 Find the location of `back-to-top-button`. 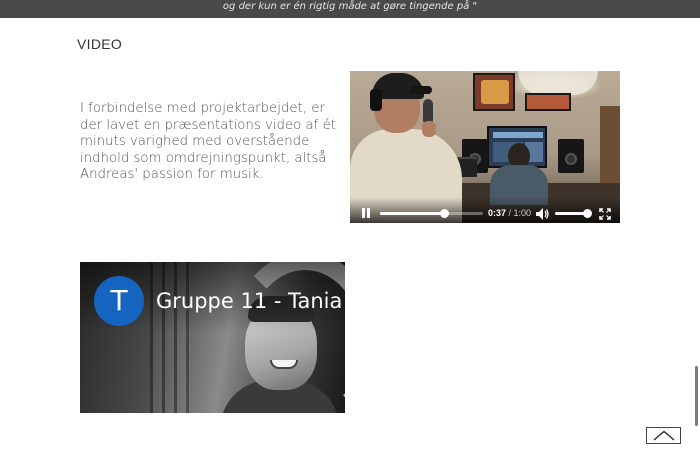

back-to-top-button is located at coordinates (663, 435).